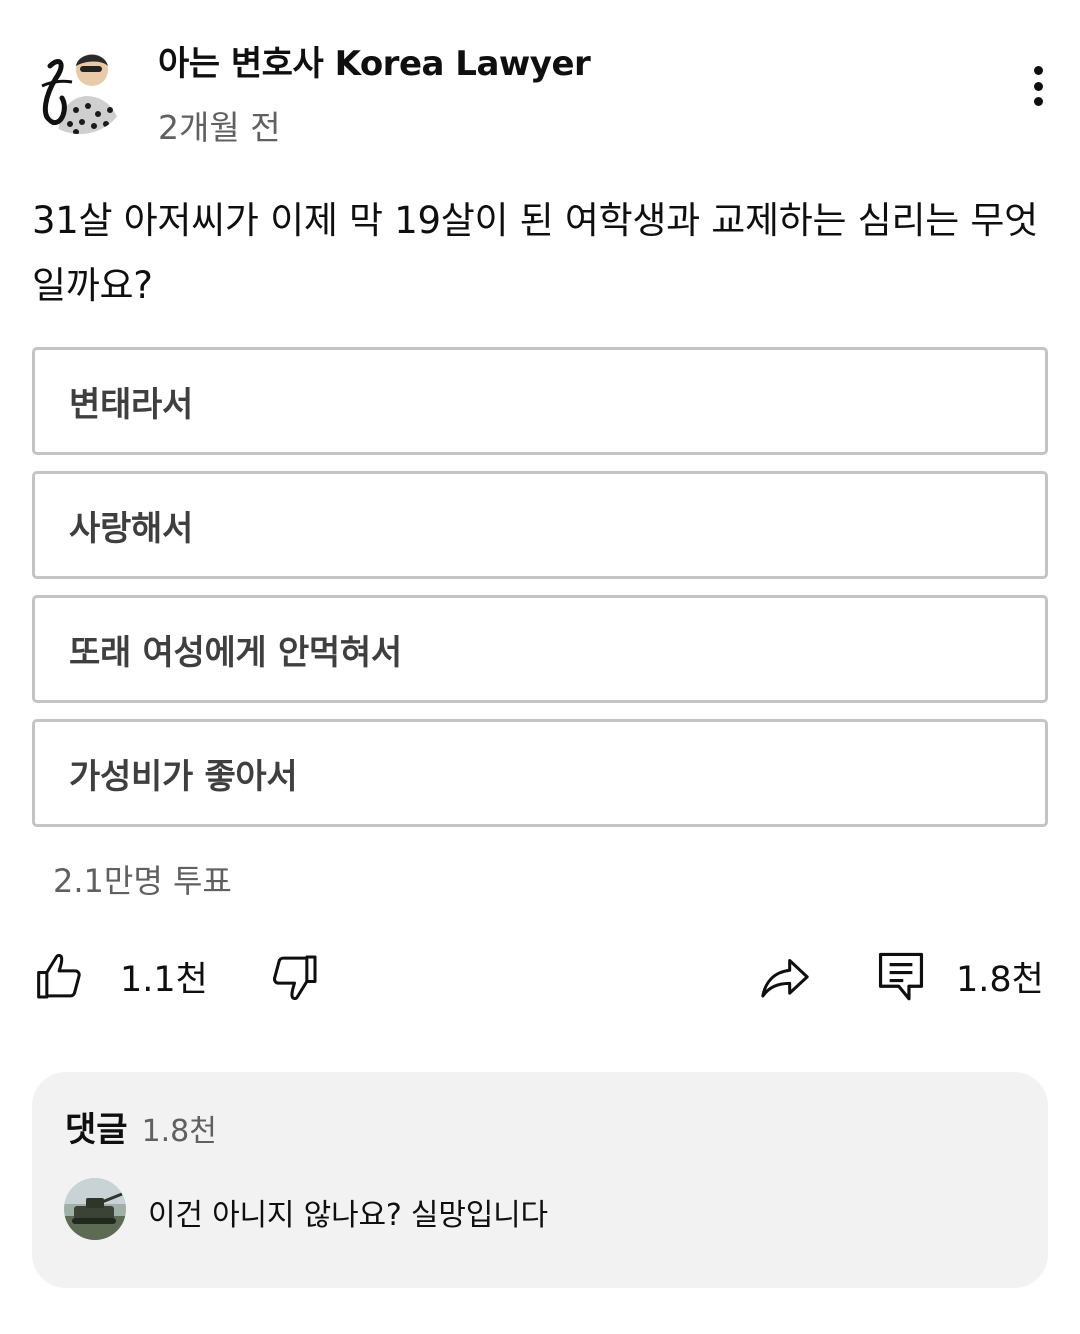 Image resolution: width=1080 pixels, height=1334 pixels. I want to click on comments-header: 댓글 1.8천, so click(141, 1126).